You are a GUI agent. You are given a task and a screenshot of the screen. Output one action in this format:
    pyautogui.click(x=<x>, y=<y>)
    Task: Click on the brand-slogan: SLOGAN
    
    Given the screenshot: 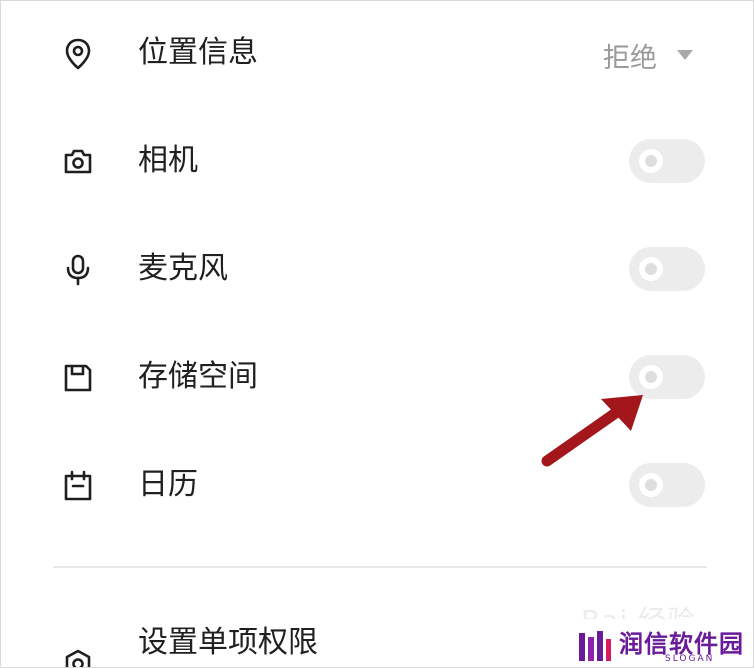 What is the action you would take?
    pyautogui.click(x=690, y=659)
    